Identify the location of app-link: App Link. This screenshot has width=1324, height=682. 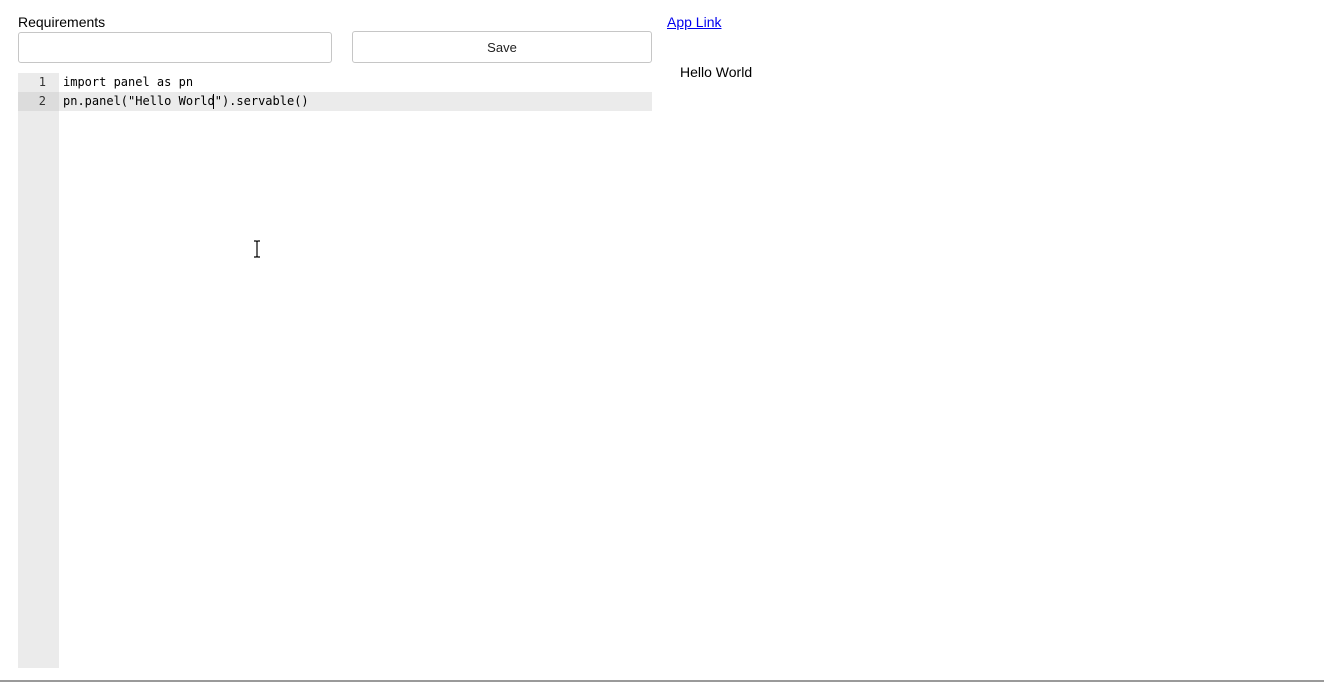
(694, 22).